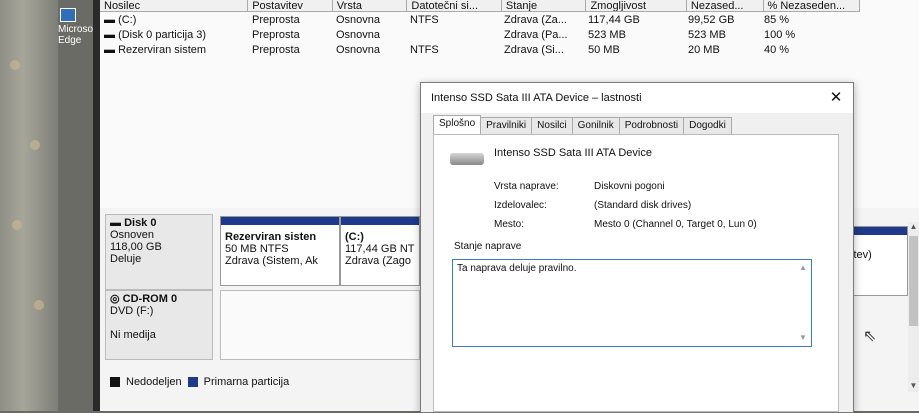 This screenshot has height=413, width=919. Describe the element at coordinates (836, 98) in the screenshot. I see `close-icon: ✕` at that location.